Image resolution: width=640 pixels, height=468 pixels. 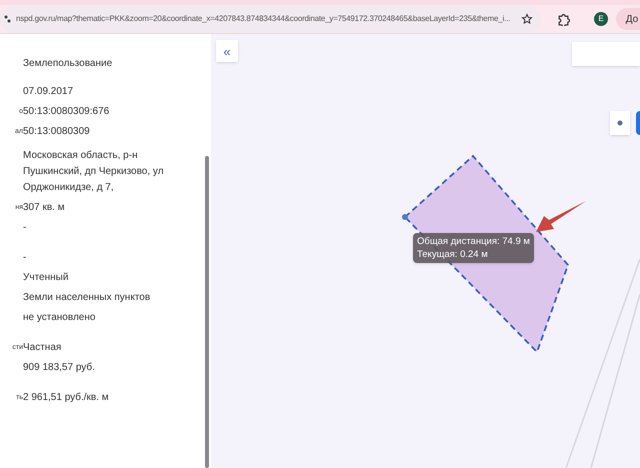 What do you see at coordinates (59, 318) in the screenshot?
I see `field-value: не установлено` at bounding box center [59, 318].